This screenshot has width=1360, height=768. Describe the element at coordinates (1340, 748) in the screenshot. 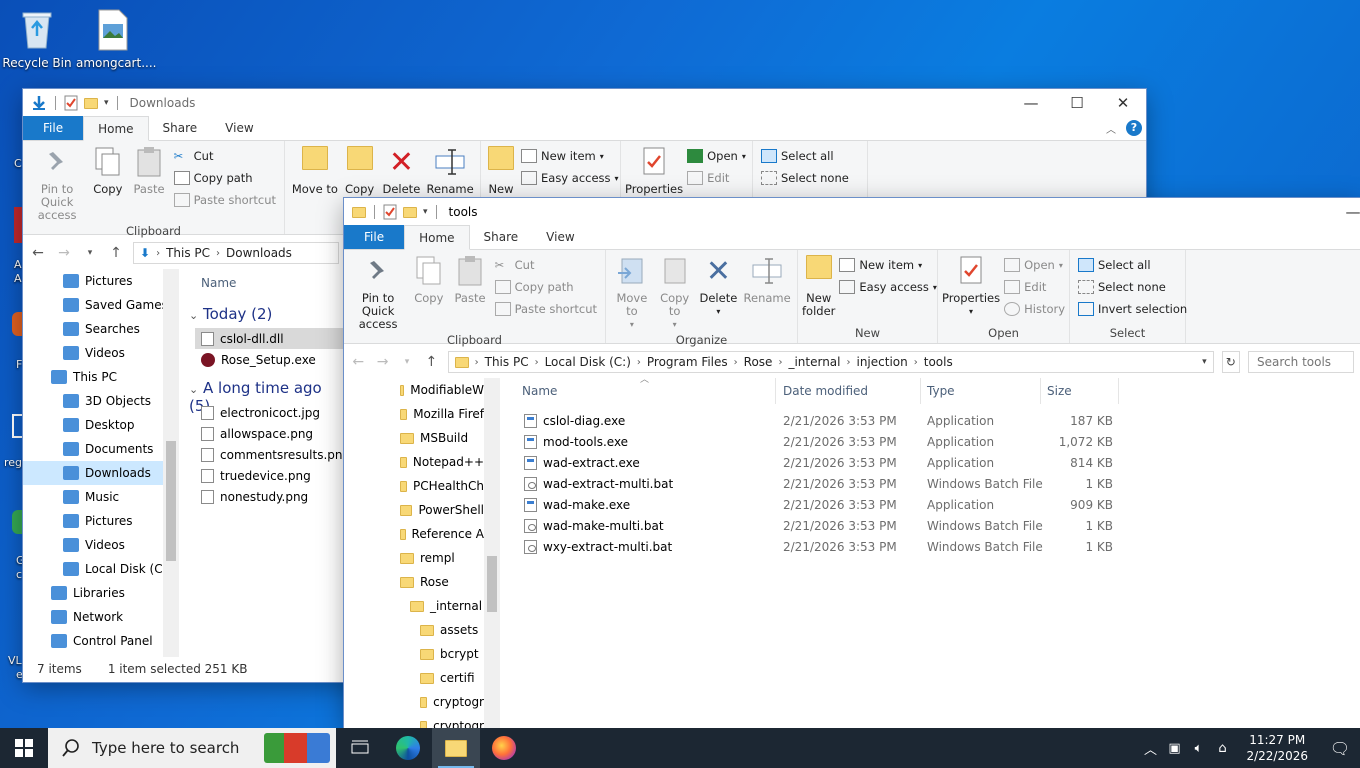

I see `notifications-icon: 🗨︎` at that location.